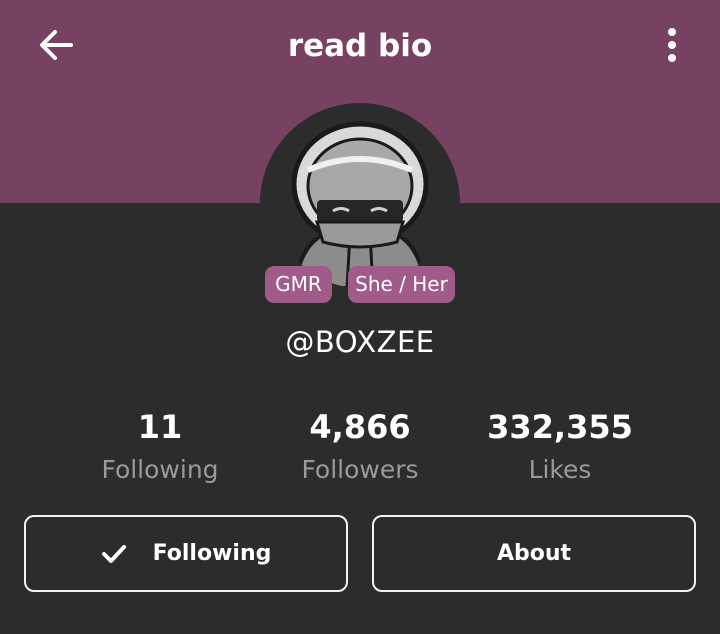 The height and width of the screenshot is (634, 720). What do you see at coordinates (360, 469) in the screenshot?
I see `followers-label: Followers` at bounding box center [360, 469].